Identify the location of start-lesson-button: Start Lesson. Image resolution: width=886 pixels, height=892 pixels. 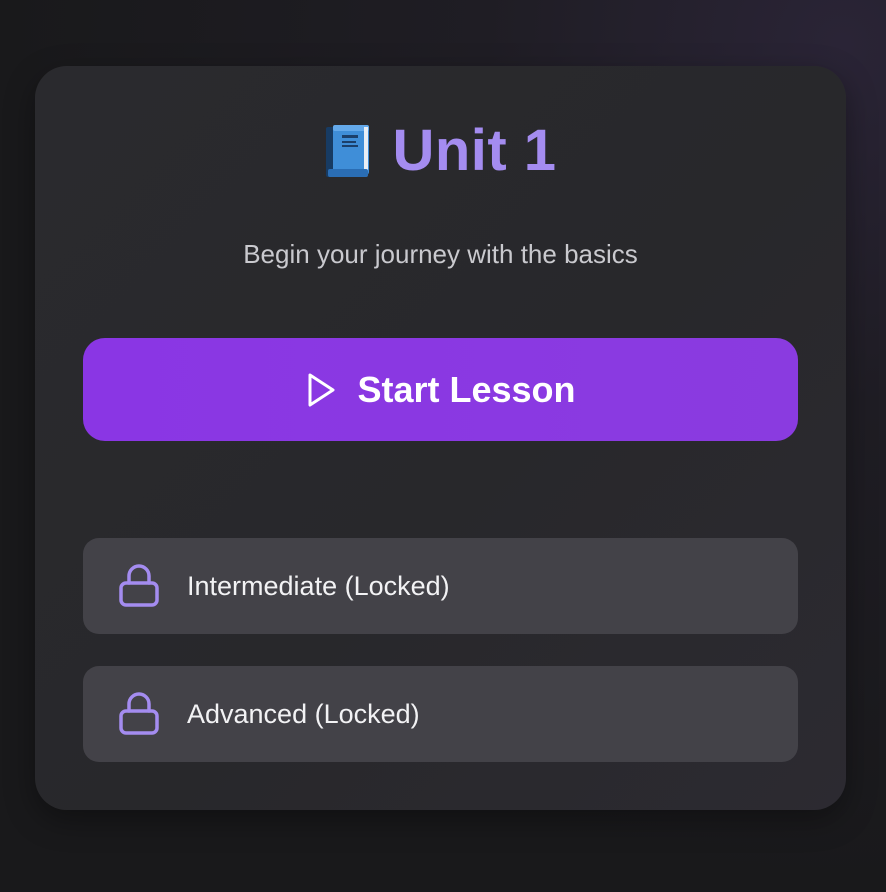
(440, 389).